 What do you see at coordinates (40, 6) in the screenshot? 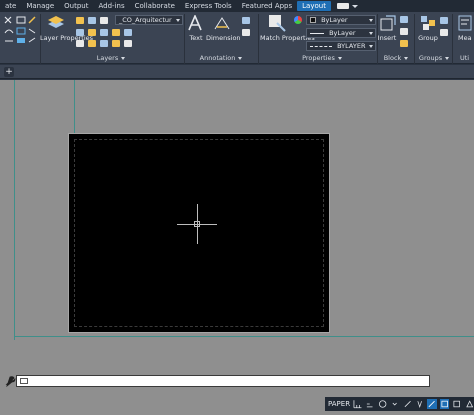
I see `tab-manage: Manage` at bounding box center [40, 6].